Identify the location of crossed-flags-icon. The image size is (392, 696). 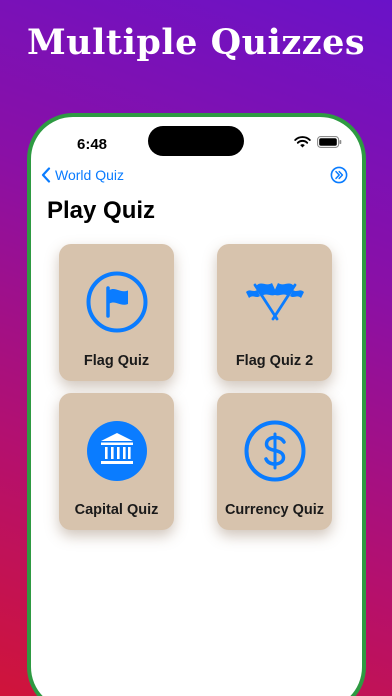
(275, 302).